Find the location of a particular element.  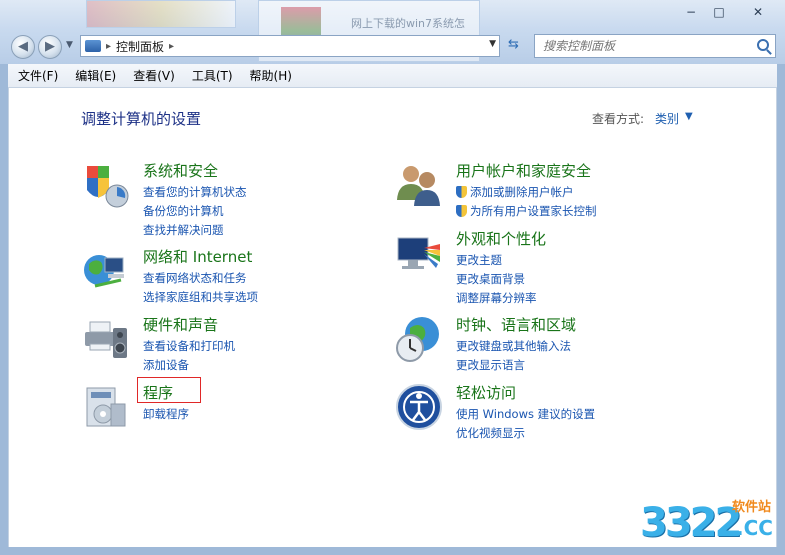

back-button: ◀ is located at coordinates (23, 47).